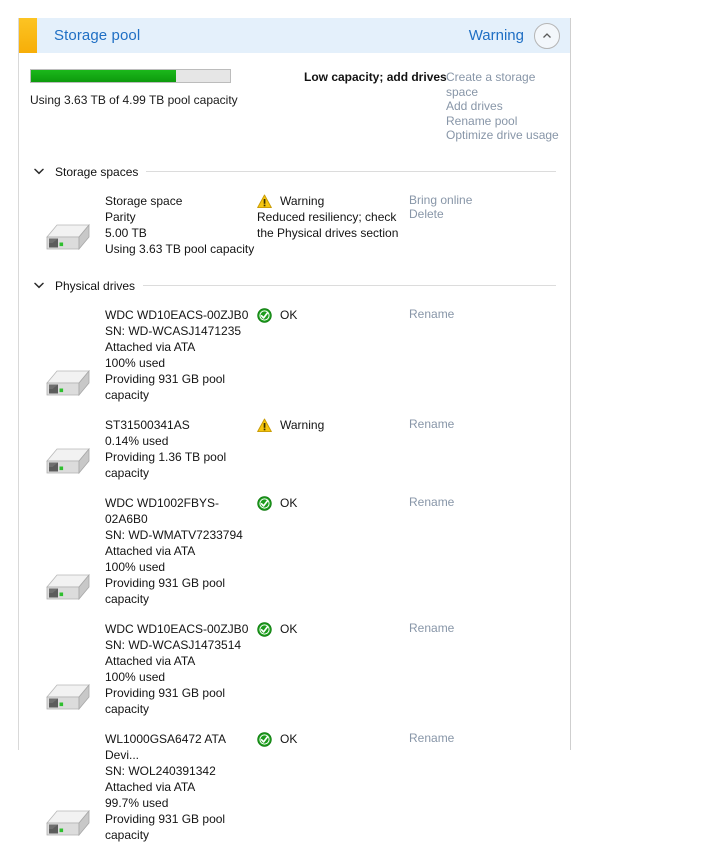 This screenshot has width=722, height=843. I want to click on status-label: Warning, so click(302, 200).